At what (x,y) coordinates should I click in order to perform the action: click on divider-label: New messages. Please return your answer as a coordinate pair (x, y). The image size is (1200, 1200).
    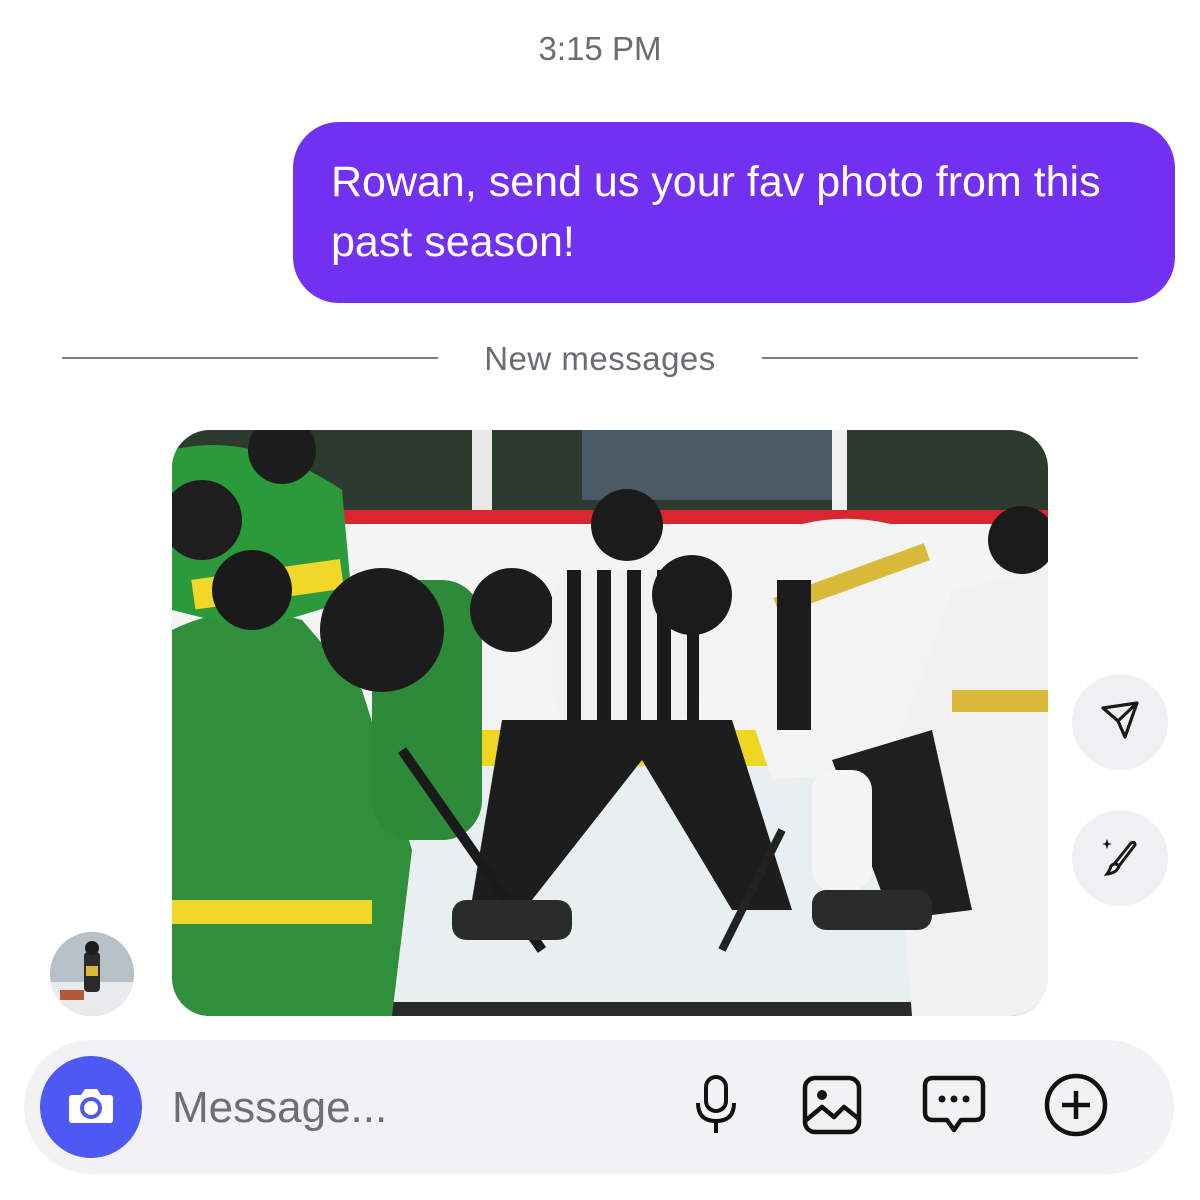
    Looking at the image, I should click on (600, 358).